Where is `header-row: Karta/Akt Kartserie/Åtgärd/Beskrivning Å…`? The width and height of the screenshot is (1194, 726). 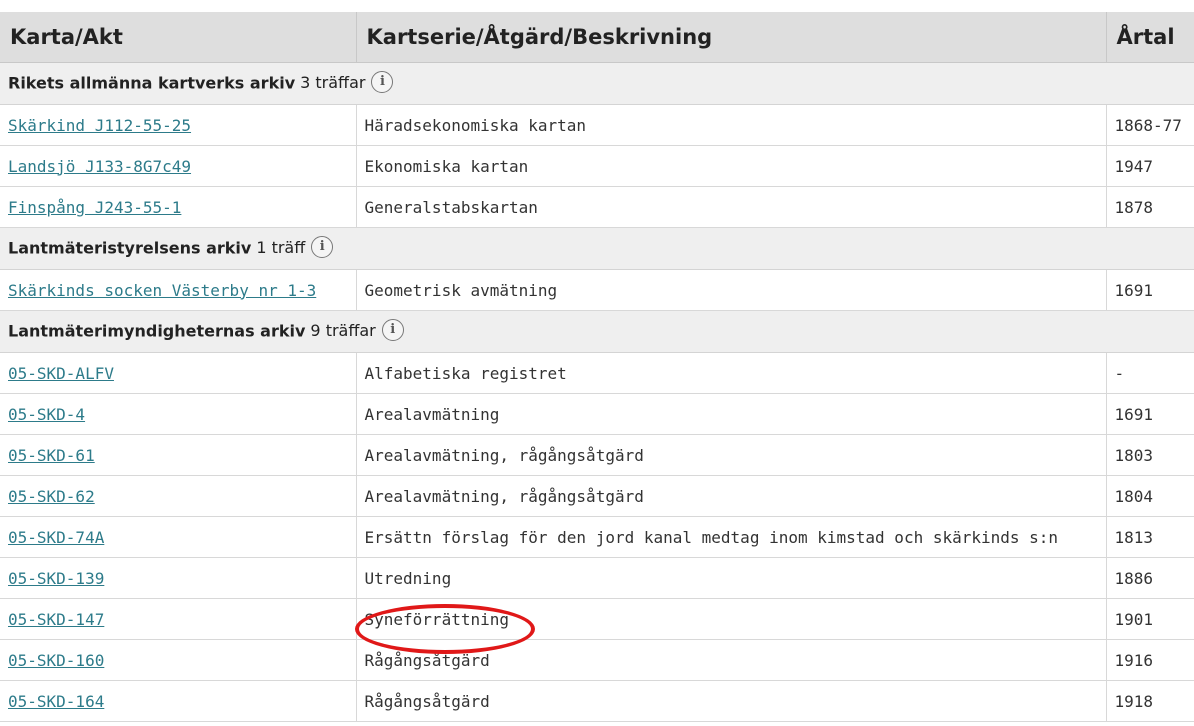 header-row: Karta/Akt Kartserie/Åtgärd/Beskrivning Å… is located at coordinates (597, 37).